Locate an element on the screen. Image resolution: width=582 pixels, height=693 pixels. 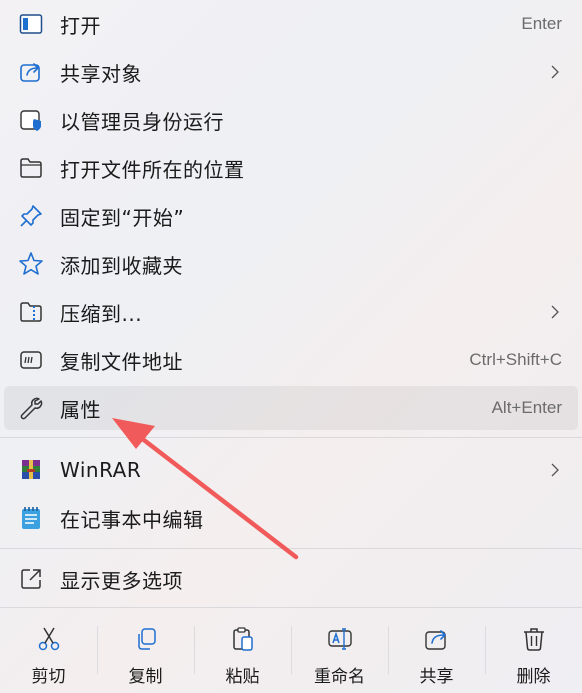
admin-shield-icon is located at coordinates (31, 120).